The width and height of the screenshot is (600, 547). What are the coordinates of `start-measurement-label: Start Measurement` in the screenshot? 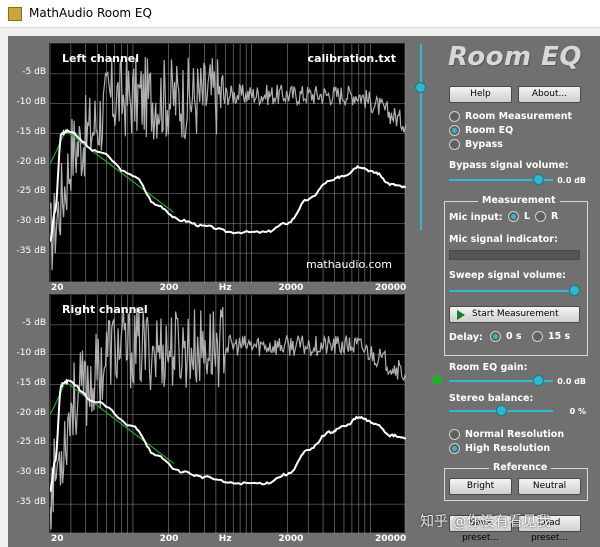 It's located at (515, 314).